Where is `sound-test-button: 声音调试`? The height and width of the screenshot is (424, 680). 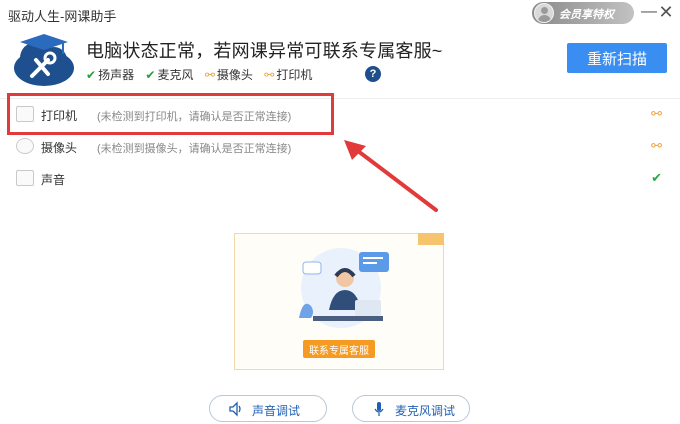
sound-test-button: 声音调试 is located at coordinates (268, 408).